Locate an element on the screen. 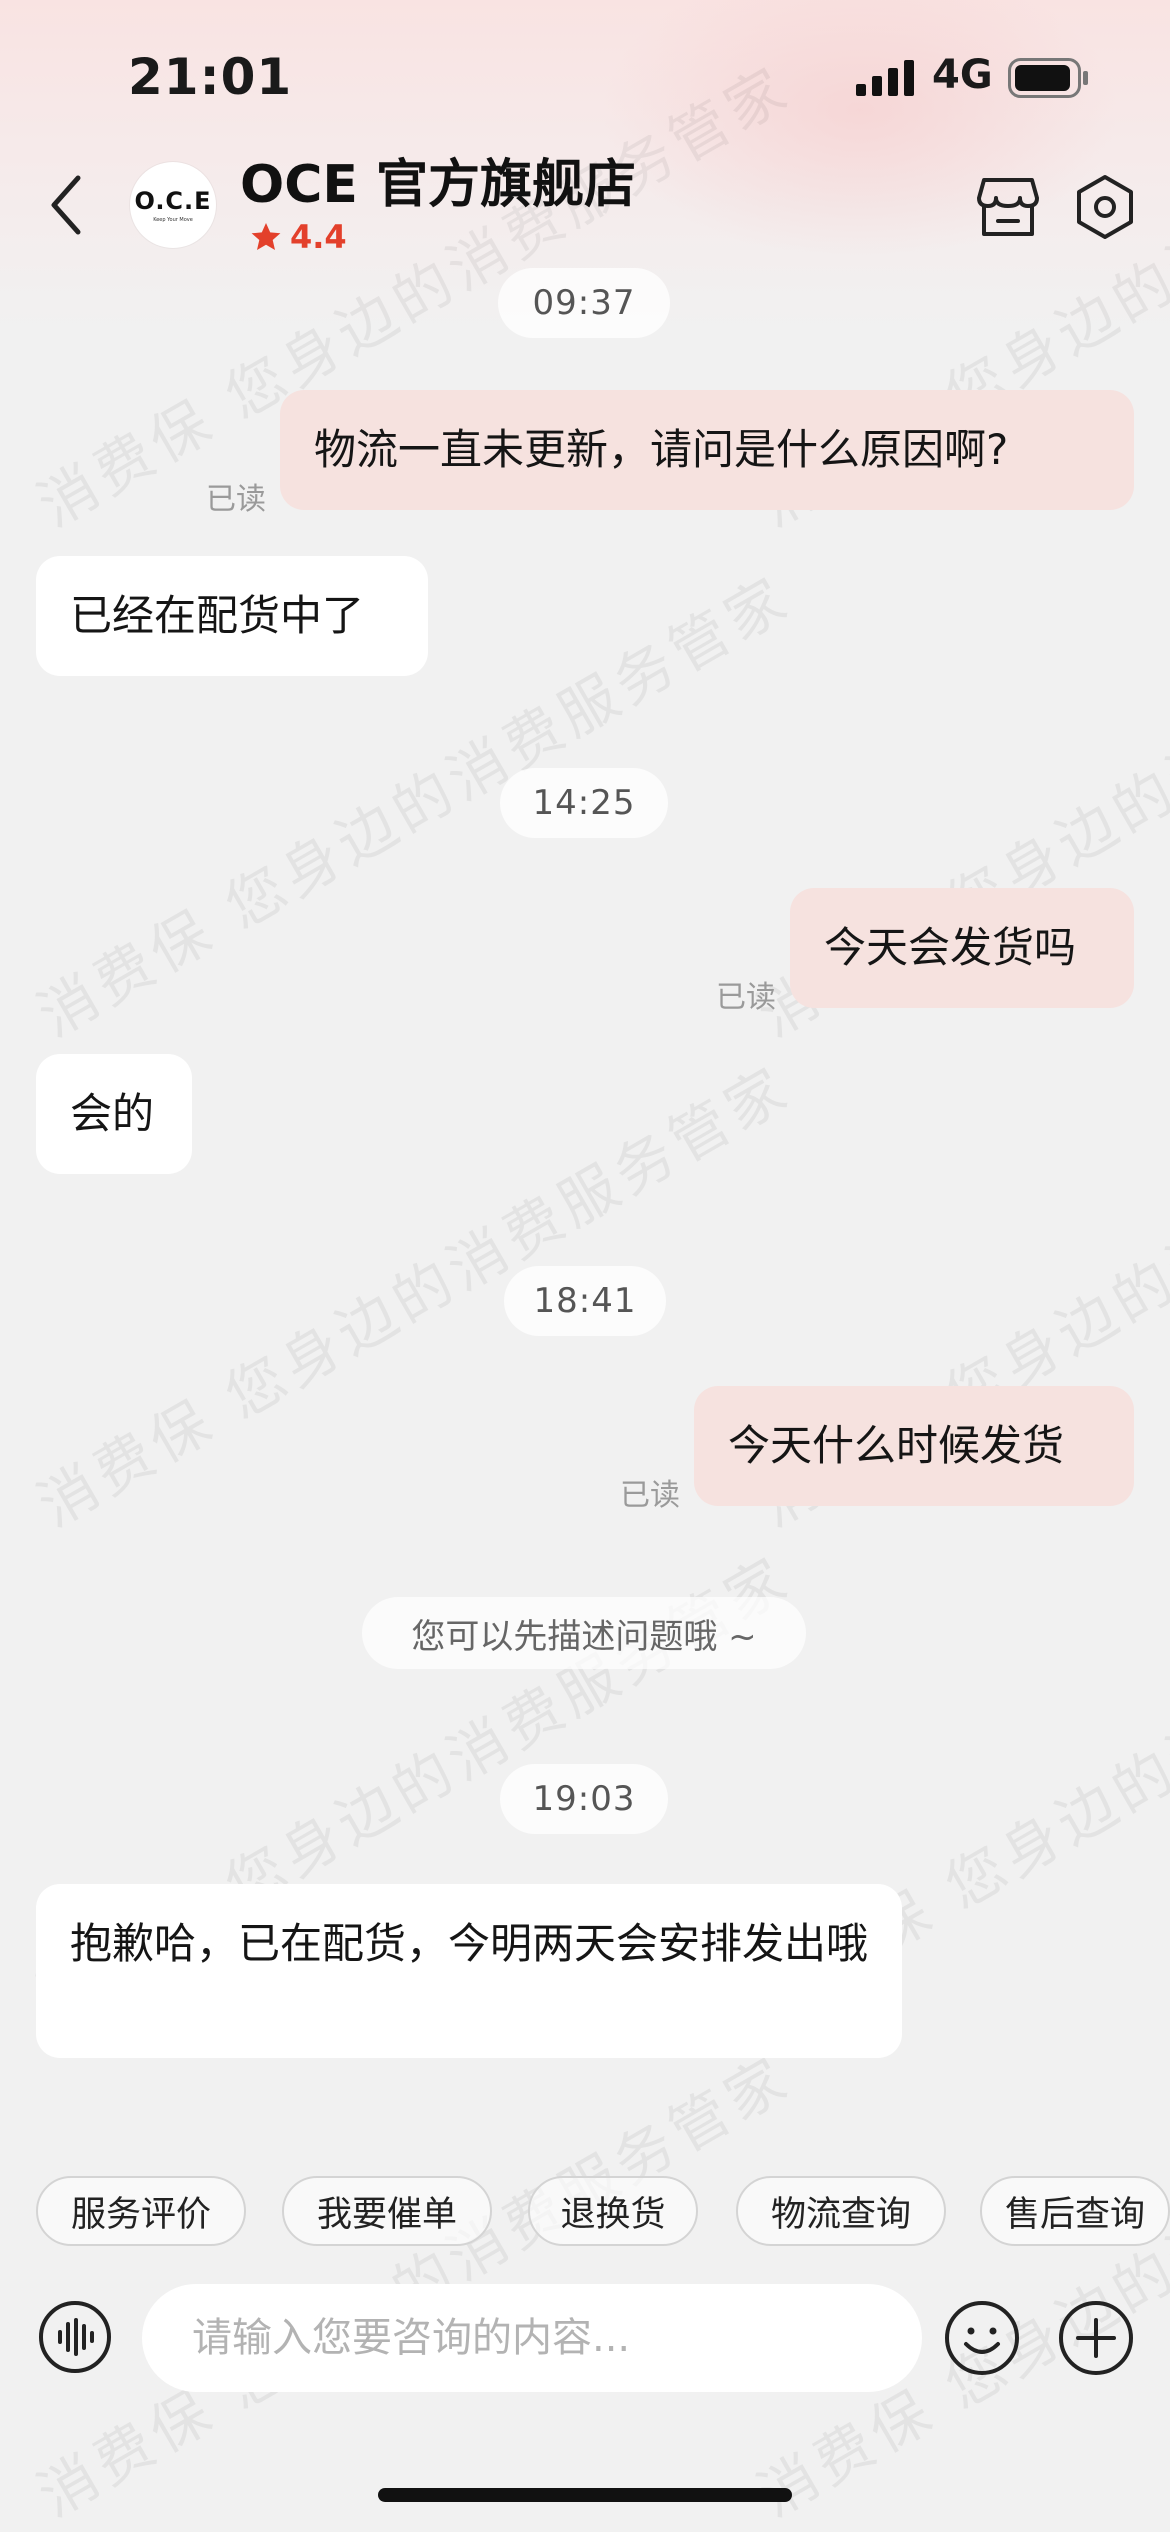  shop-rating: 4.4 is located at coordinates (298, 237).